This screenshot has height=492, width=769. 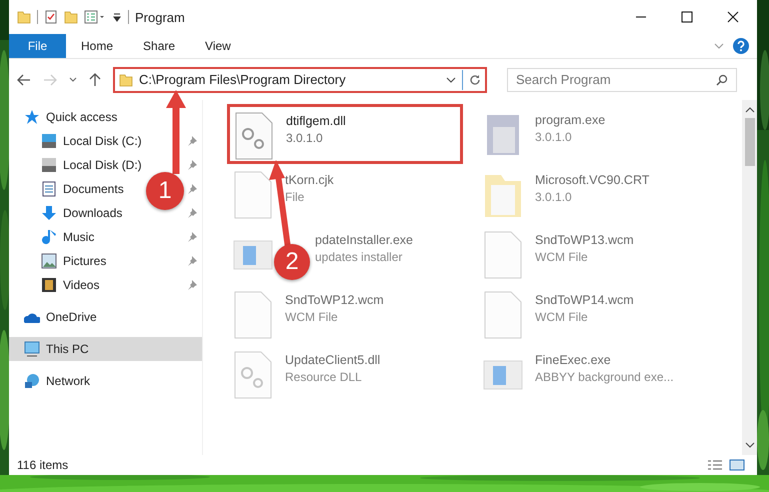 What do you see at coordinates (741, 46) in the screenshot?
I see `help-icon` at bounding box center [741, 46].